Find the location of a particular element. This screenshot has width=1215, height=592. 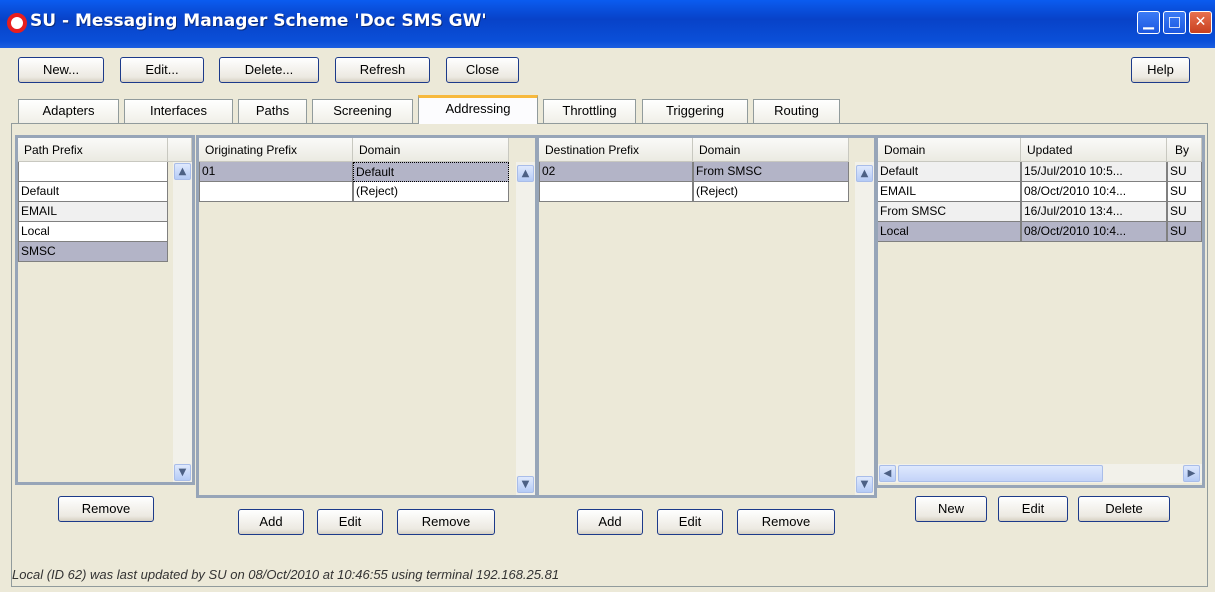

destination-prefix-header: Destination Prefix is located at coordinates (616, 150).